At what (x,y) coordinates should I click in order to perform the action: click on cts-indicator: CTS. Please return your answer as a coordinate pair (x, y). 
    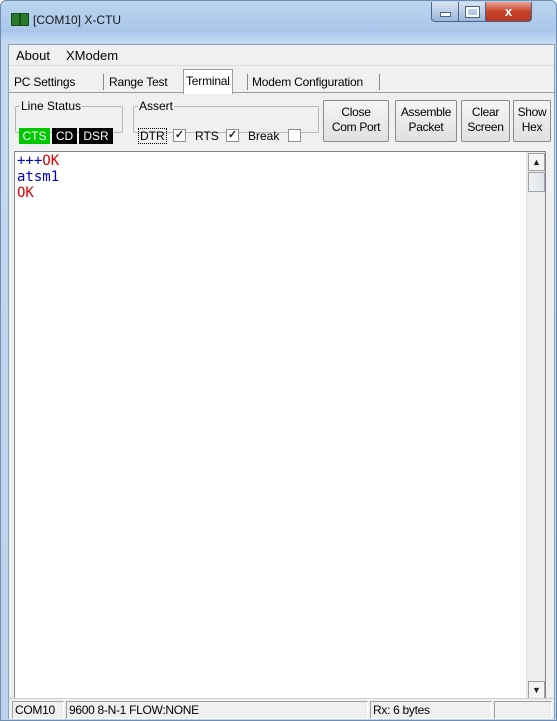
    Looking at the image, I should click on (34, 136).